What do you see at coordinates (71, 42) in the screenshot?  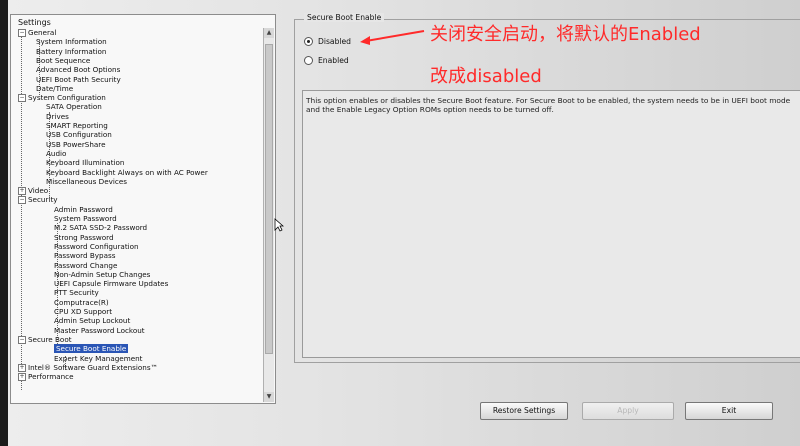 I see `tree-item-label: System Information` at bounding box center [71, 42].